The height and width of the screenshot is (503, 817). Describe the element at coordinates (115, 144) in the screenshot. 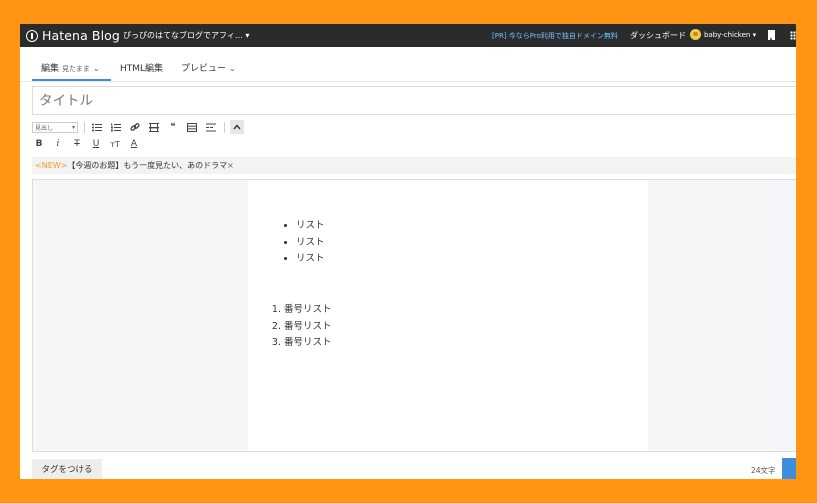

I see `font-size-icon: тT` at that location.